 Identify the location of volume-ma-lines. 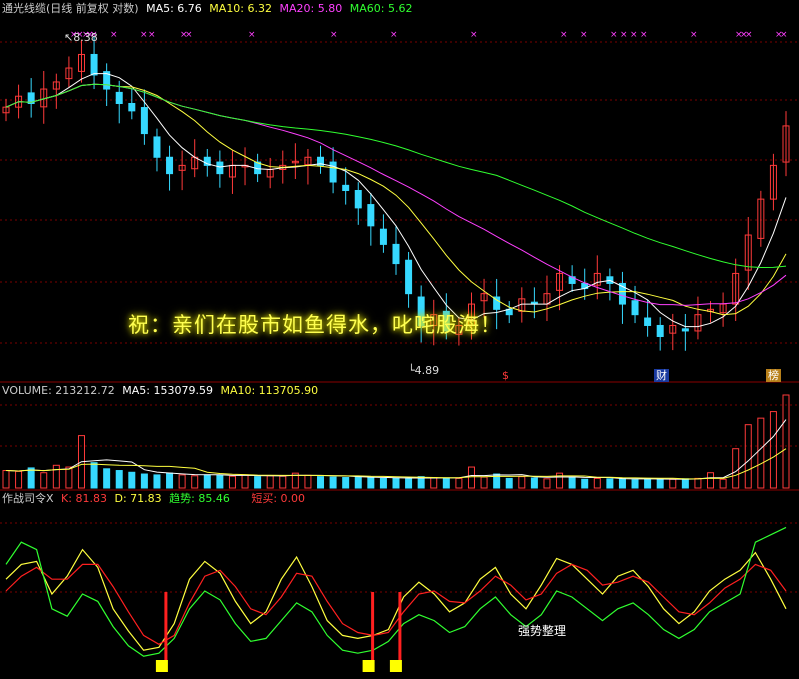
(396, 449).